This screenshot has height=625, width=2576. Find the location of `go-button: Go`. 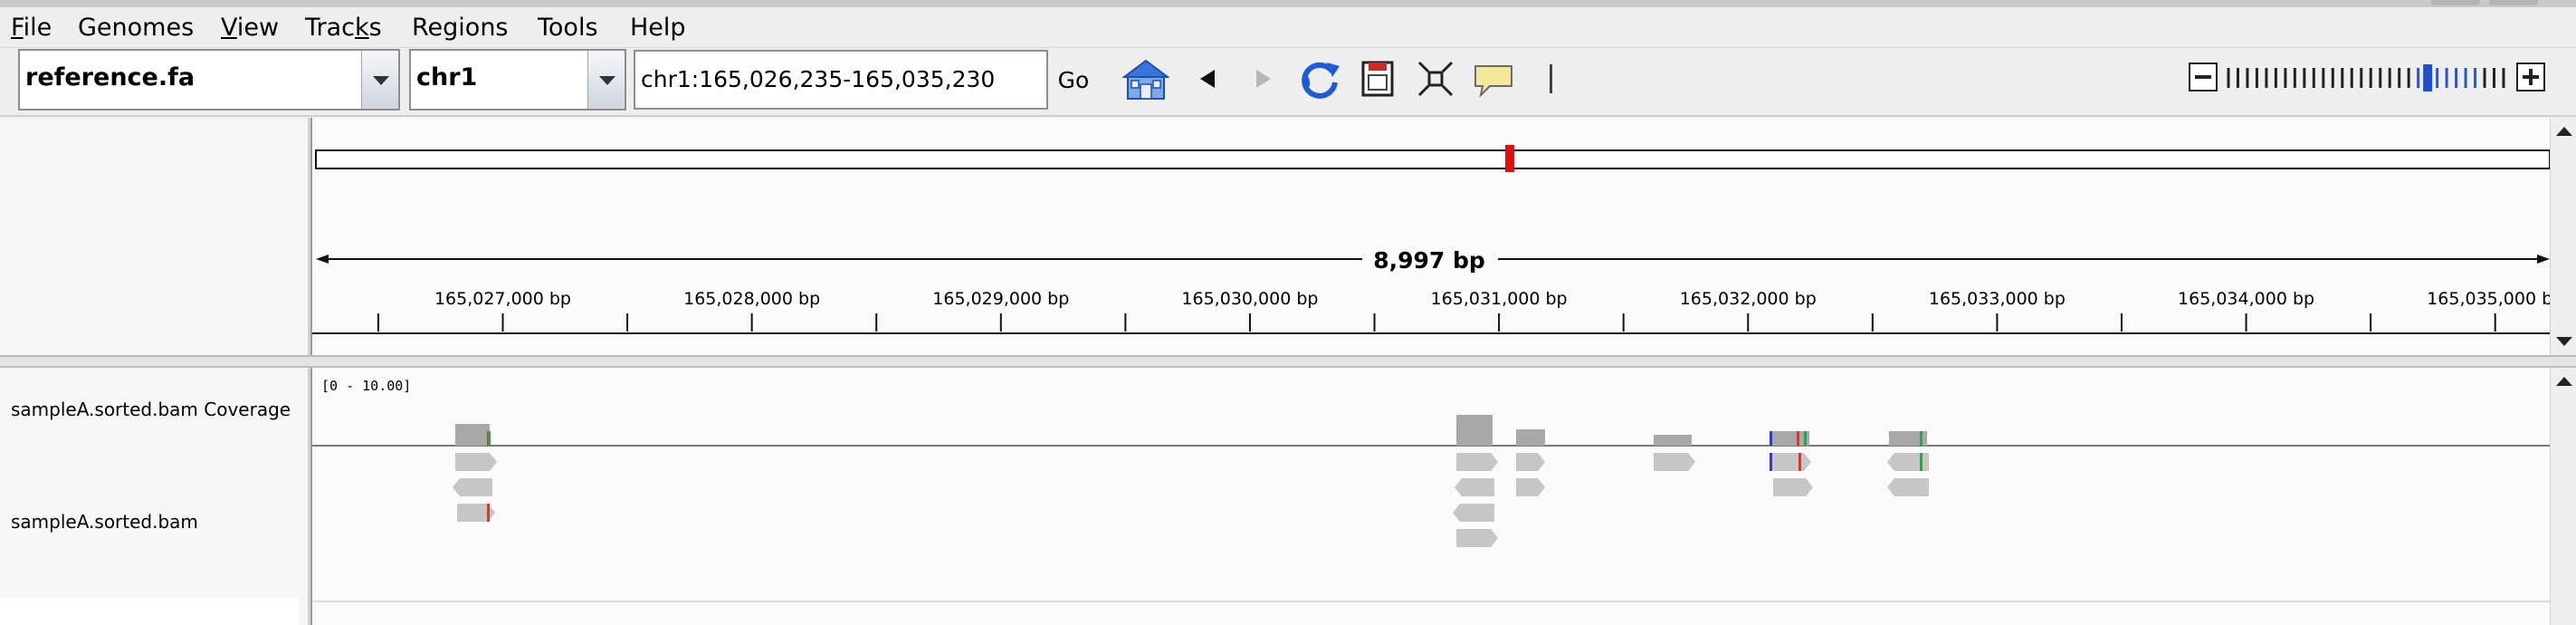

go-button: Go is located at coordinates (1073, 81).